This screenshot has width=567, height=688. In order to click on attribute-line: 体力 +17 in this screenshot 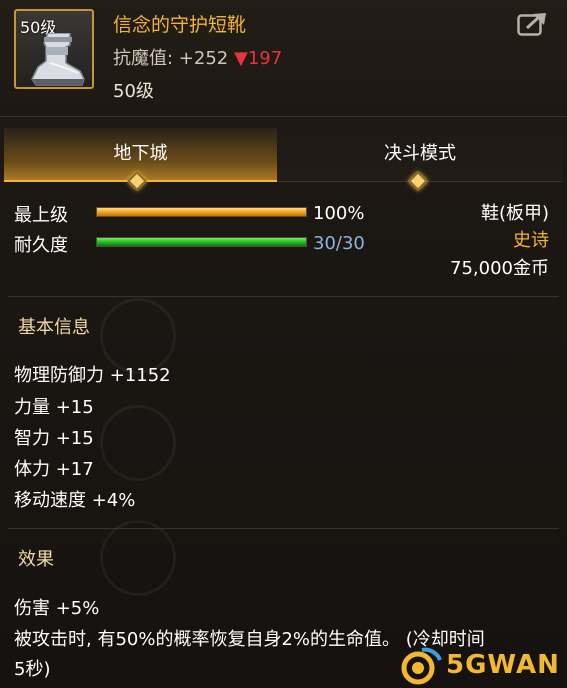, I will do `click(54, 469)`.